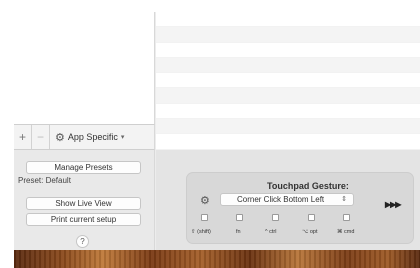 The height and width of the screenshot is (268, 420). I want to click on ctrl-label: ^ ctrl, so click(271, 232).